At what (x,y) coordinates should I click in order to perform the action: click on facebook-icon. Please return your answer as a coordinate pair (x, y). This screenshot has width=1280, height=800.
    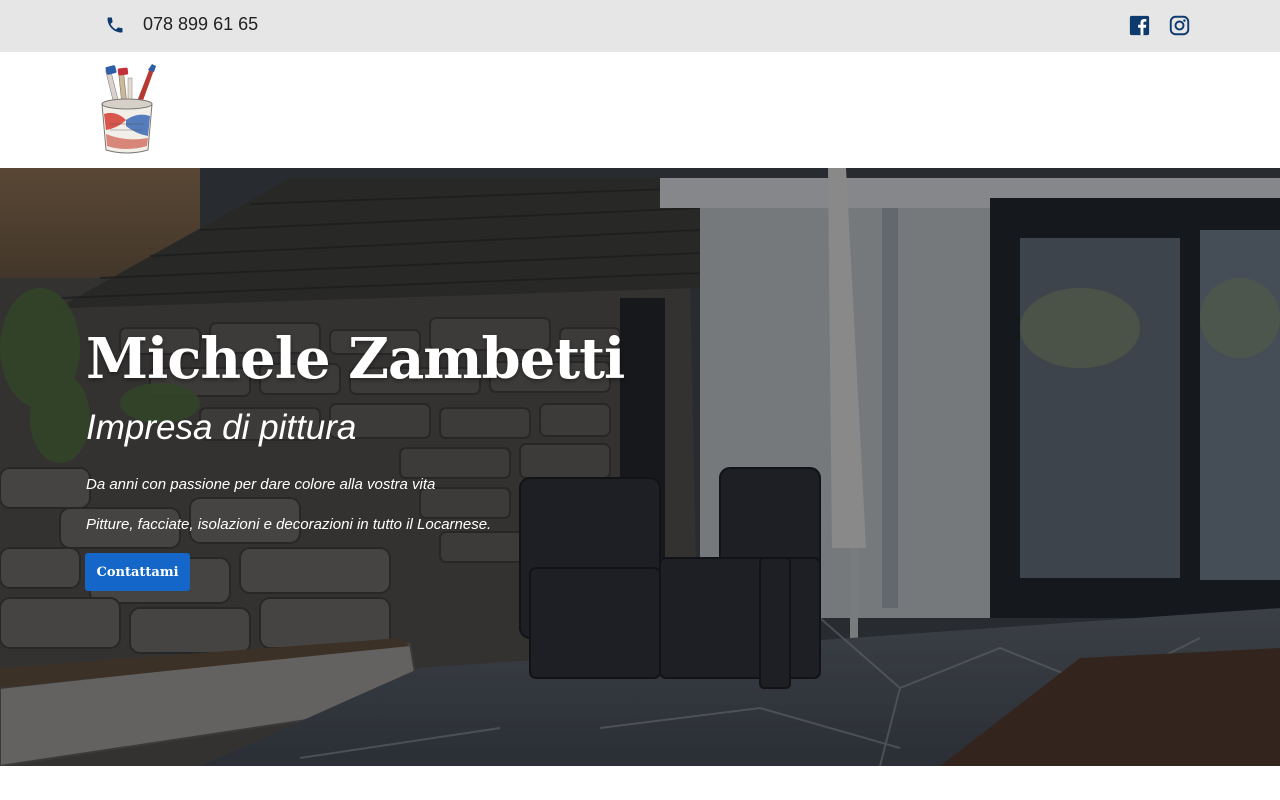
    Looking at the image, I should click on (1139, 25).